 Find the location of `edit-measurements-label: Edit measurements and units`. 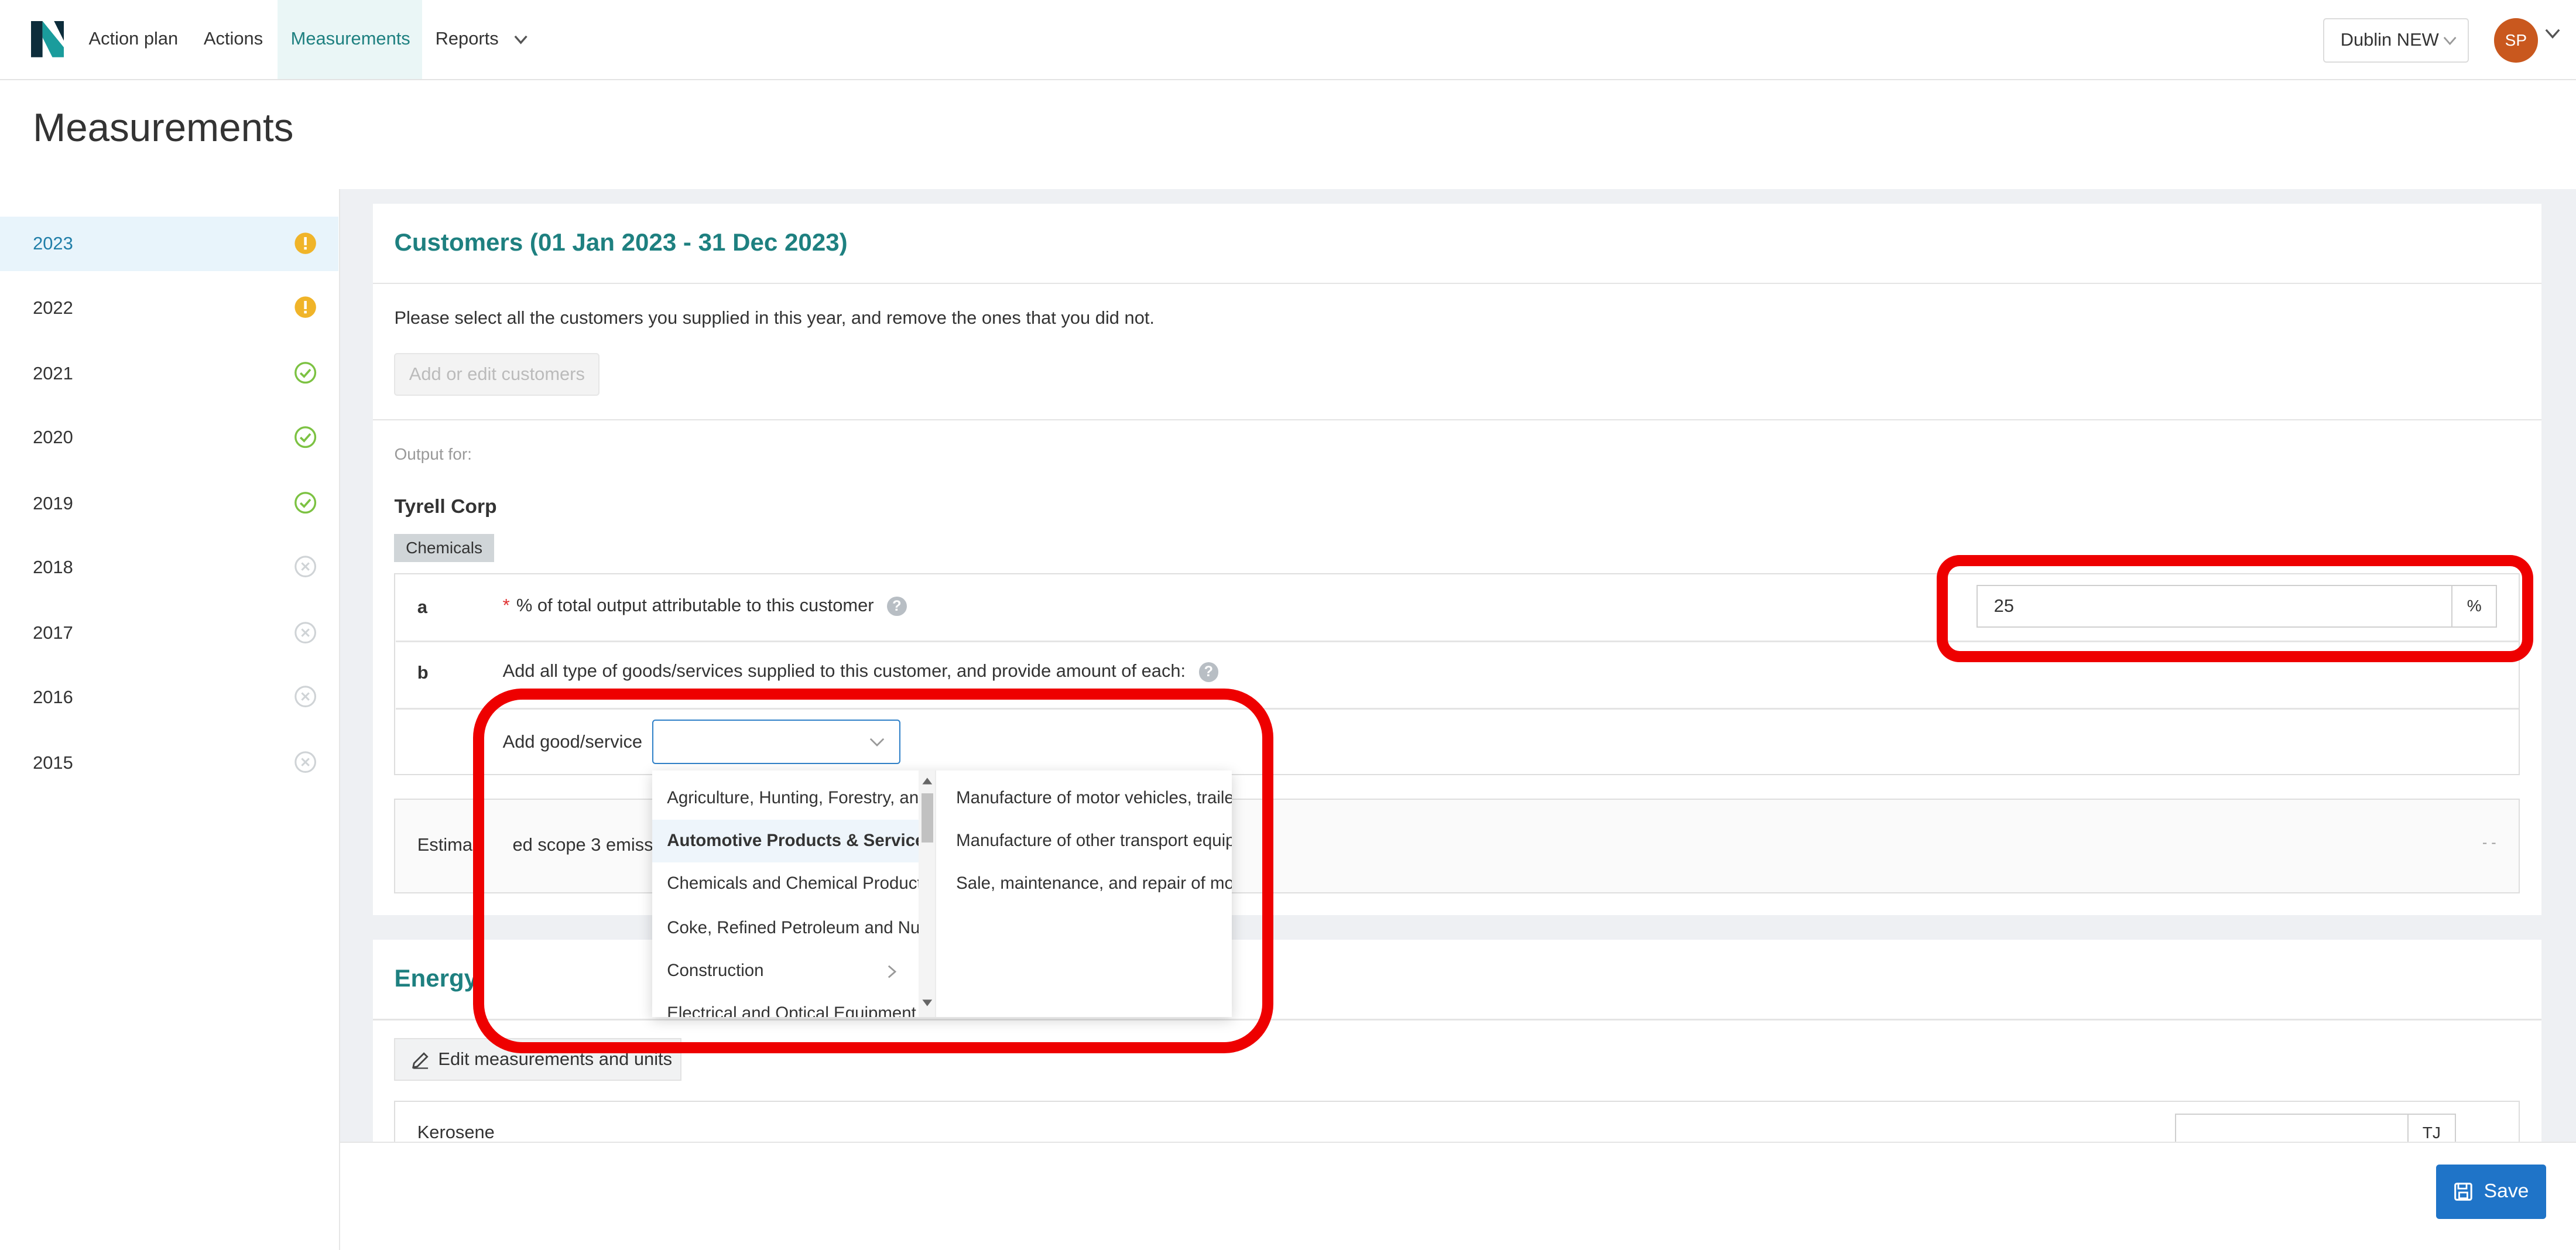

edit-measurements-label: Edit measurements and units is located at coordinates (555, 1059).